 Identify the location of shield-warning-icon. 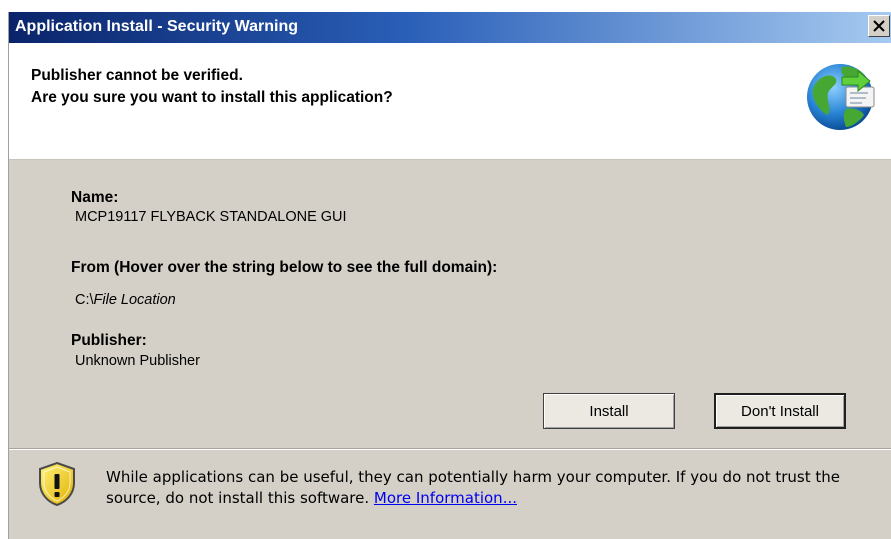
(57, 484).